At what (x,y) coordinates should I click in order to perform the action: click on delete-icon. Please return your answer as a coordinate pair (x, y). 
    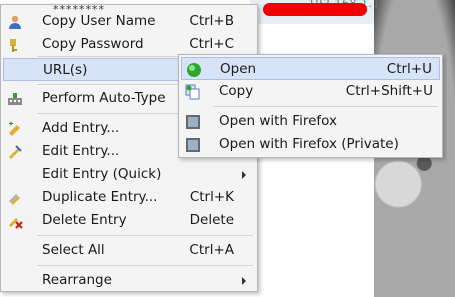
    Looking at the image, I should click on (15, 221).